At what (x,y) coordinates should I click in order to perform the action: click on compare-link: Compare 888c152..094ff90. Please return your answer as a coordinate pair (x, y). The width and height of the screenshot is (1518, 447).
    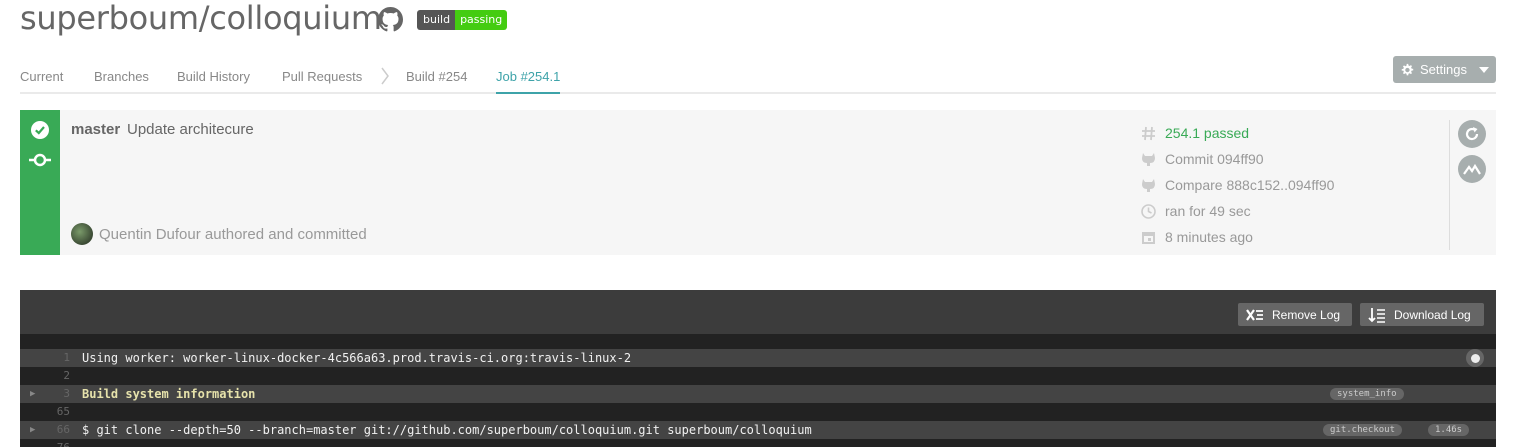
    Looking at the image, I should click on (1237, 185).